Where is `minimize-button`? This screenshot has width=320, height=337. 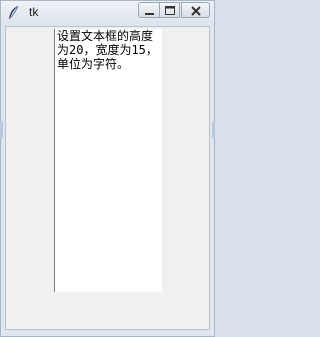
minimize-button is located at coordinates (149, 10).